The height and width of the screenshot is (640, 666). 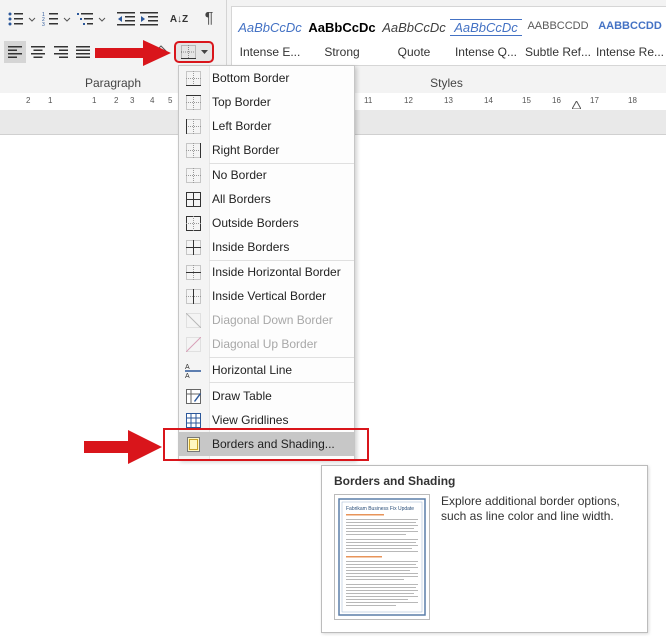 I want to click on ruler-tick: 16, so click(x=556, y=100).